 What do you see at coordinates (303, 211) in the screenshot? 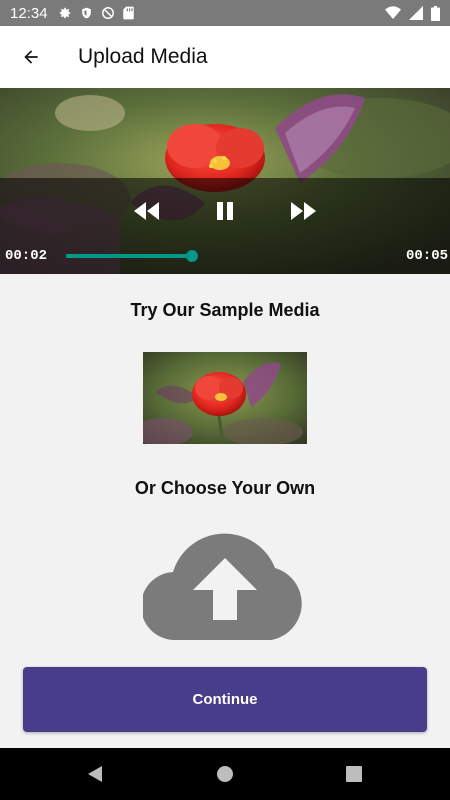
I see `fast-forward-icon` at bounding box center [303, 211].